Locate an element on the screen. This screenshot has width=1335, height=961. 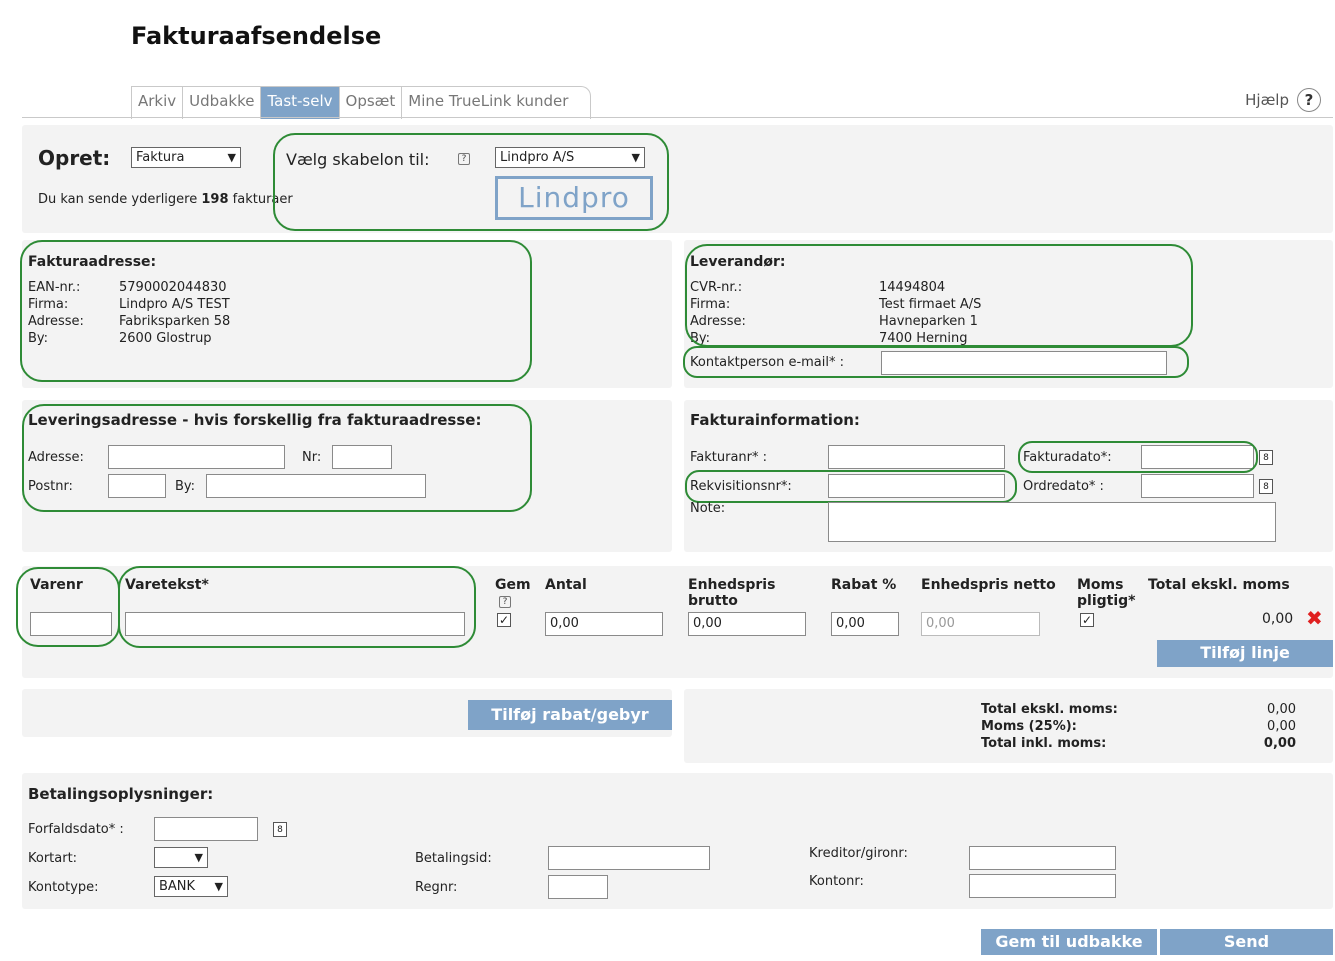
moms-pligtig-header-line1: Moms is located at coordinates (1100, 585).